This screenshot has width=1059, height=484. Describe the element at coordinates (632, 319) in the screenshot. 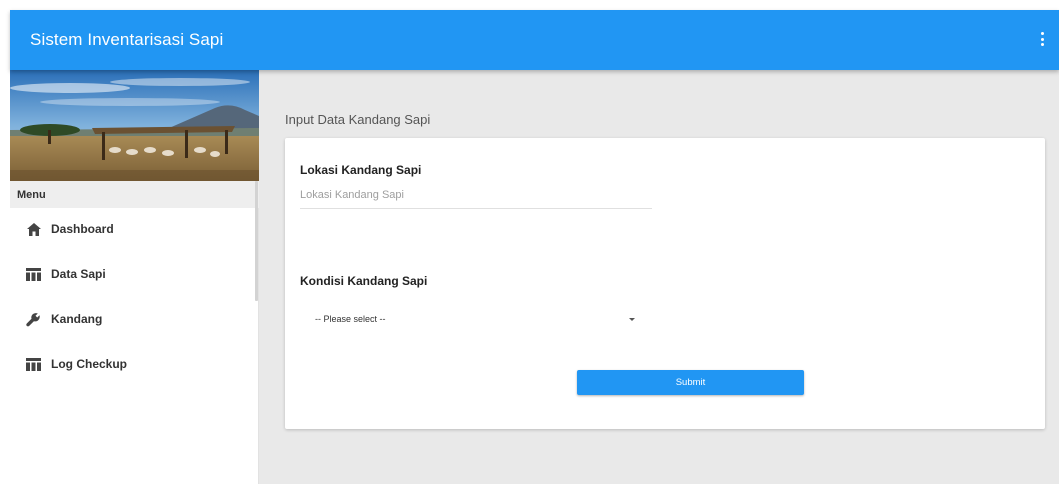

I see `dropdown-caret-icon` at that location.